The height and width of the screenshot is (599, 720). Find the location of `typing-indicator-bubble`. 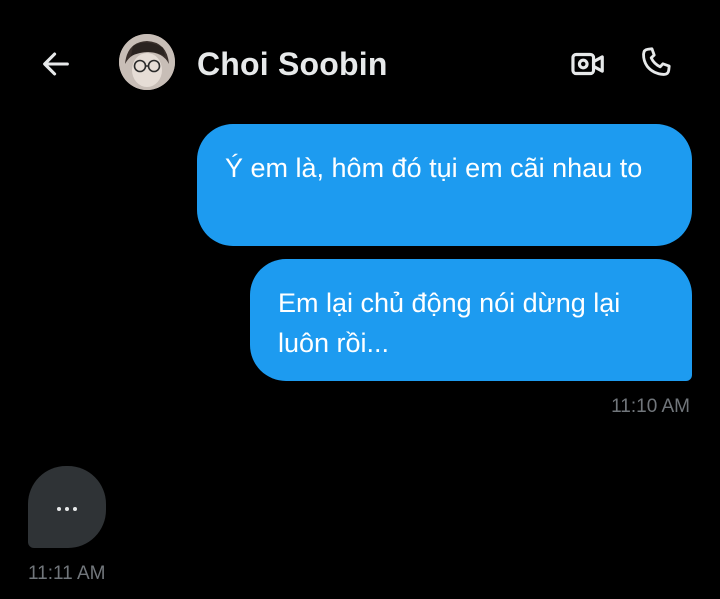

typing-indicator-bubble is located at coordinates (67, 507).